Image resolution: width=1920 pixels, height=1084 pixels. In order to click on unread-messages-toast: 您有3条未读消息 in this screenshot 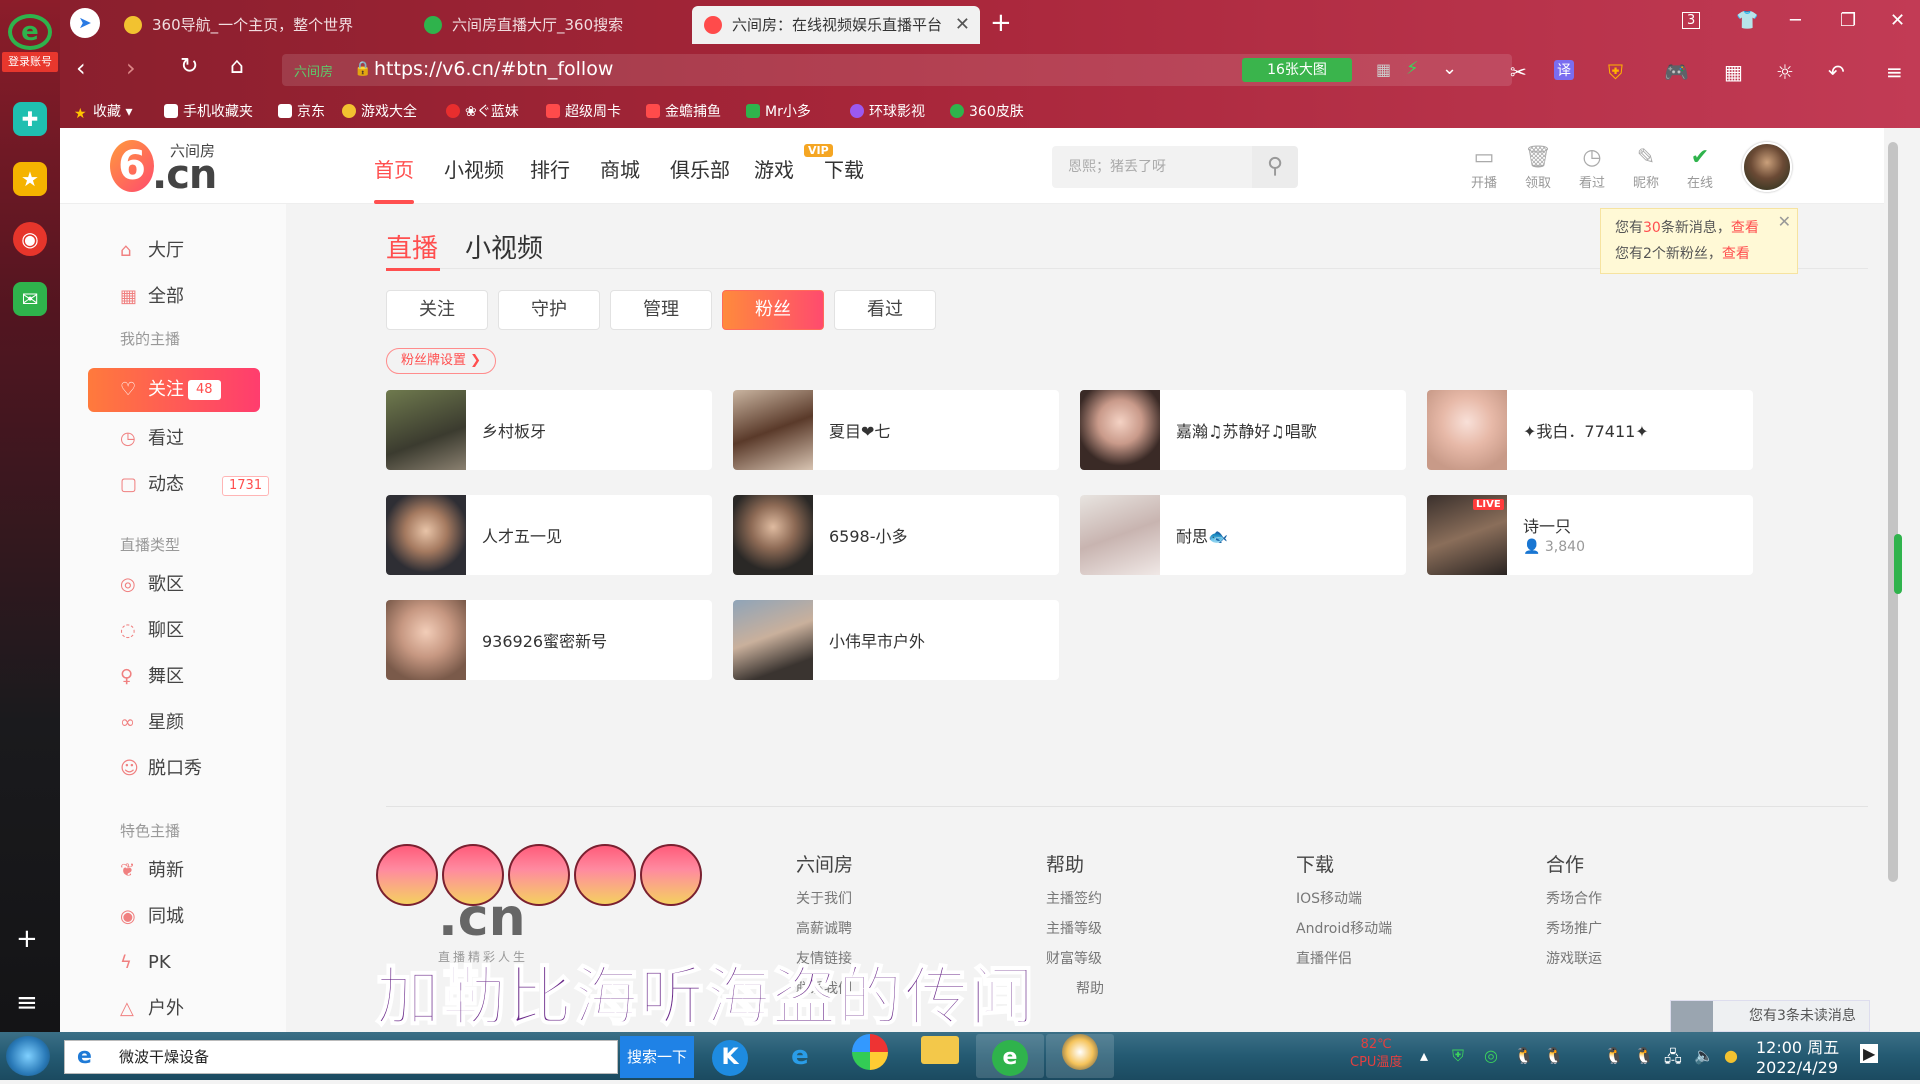, I will do `click(1770, 1016)`.